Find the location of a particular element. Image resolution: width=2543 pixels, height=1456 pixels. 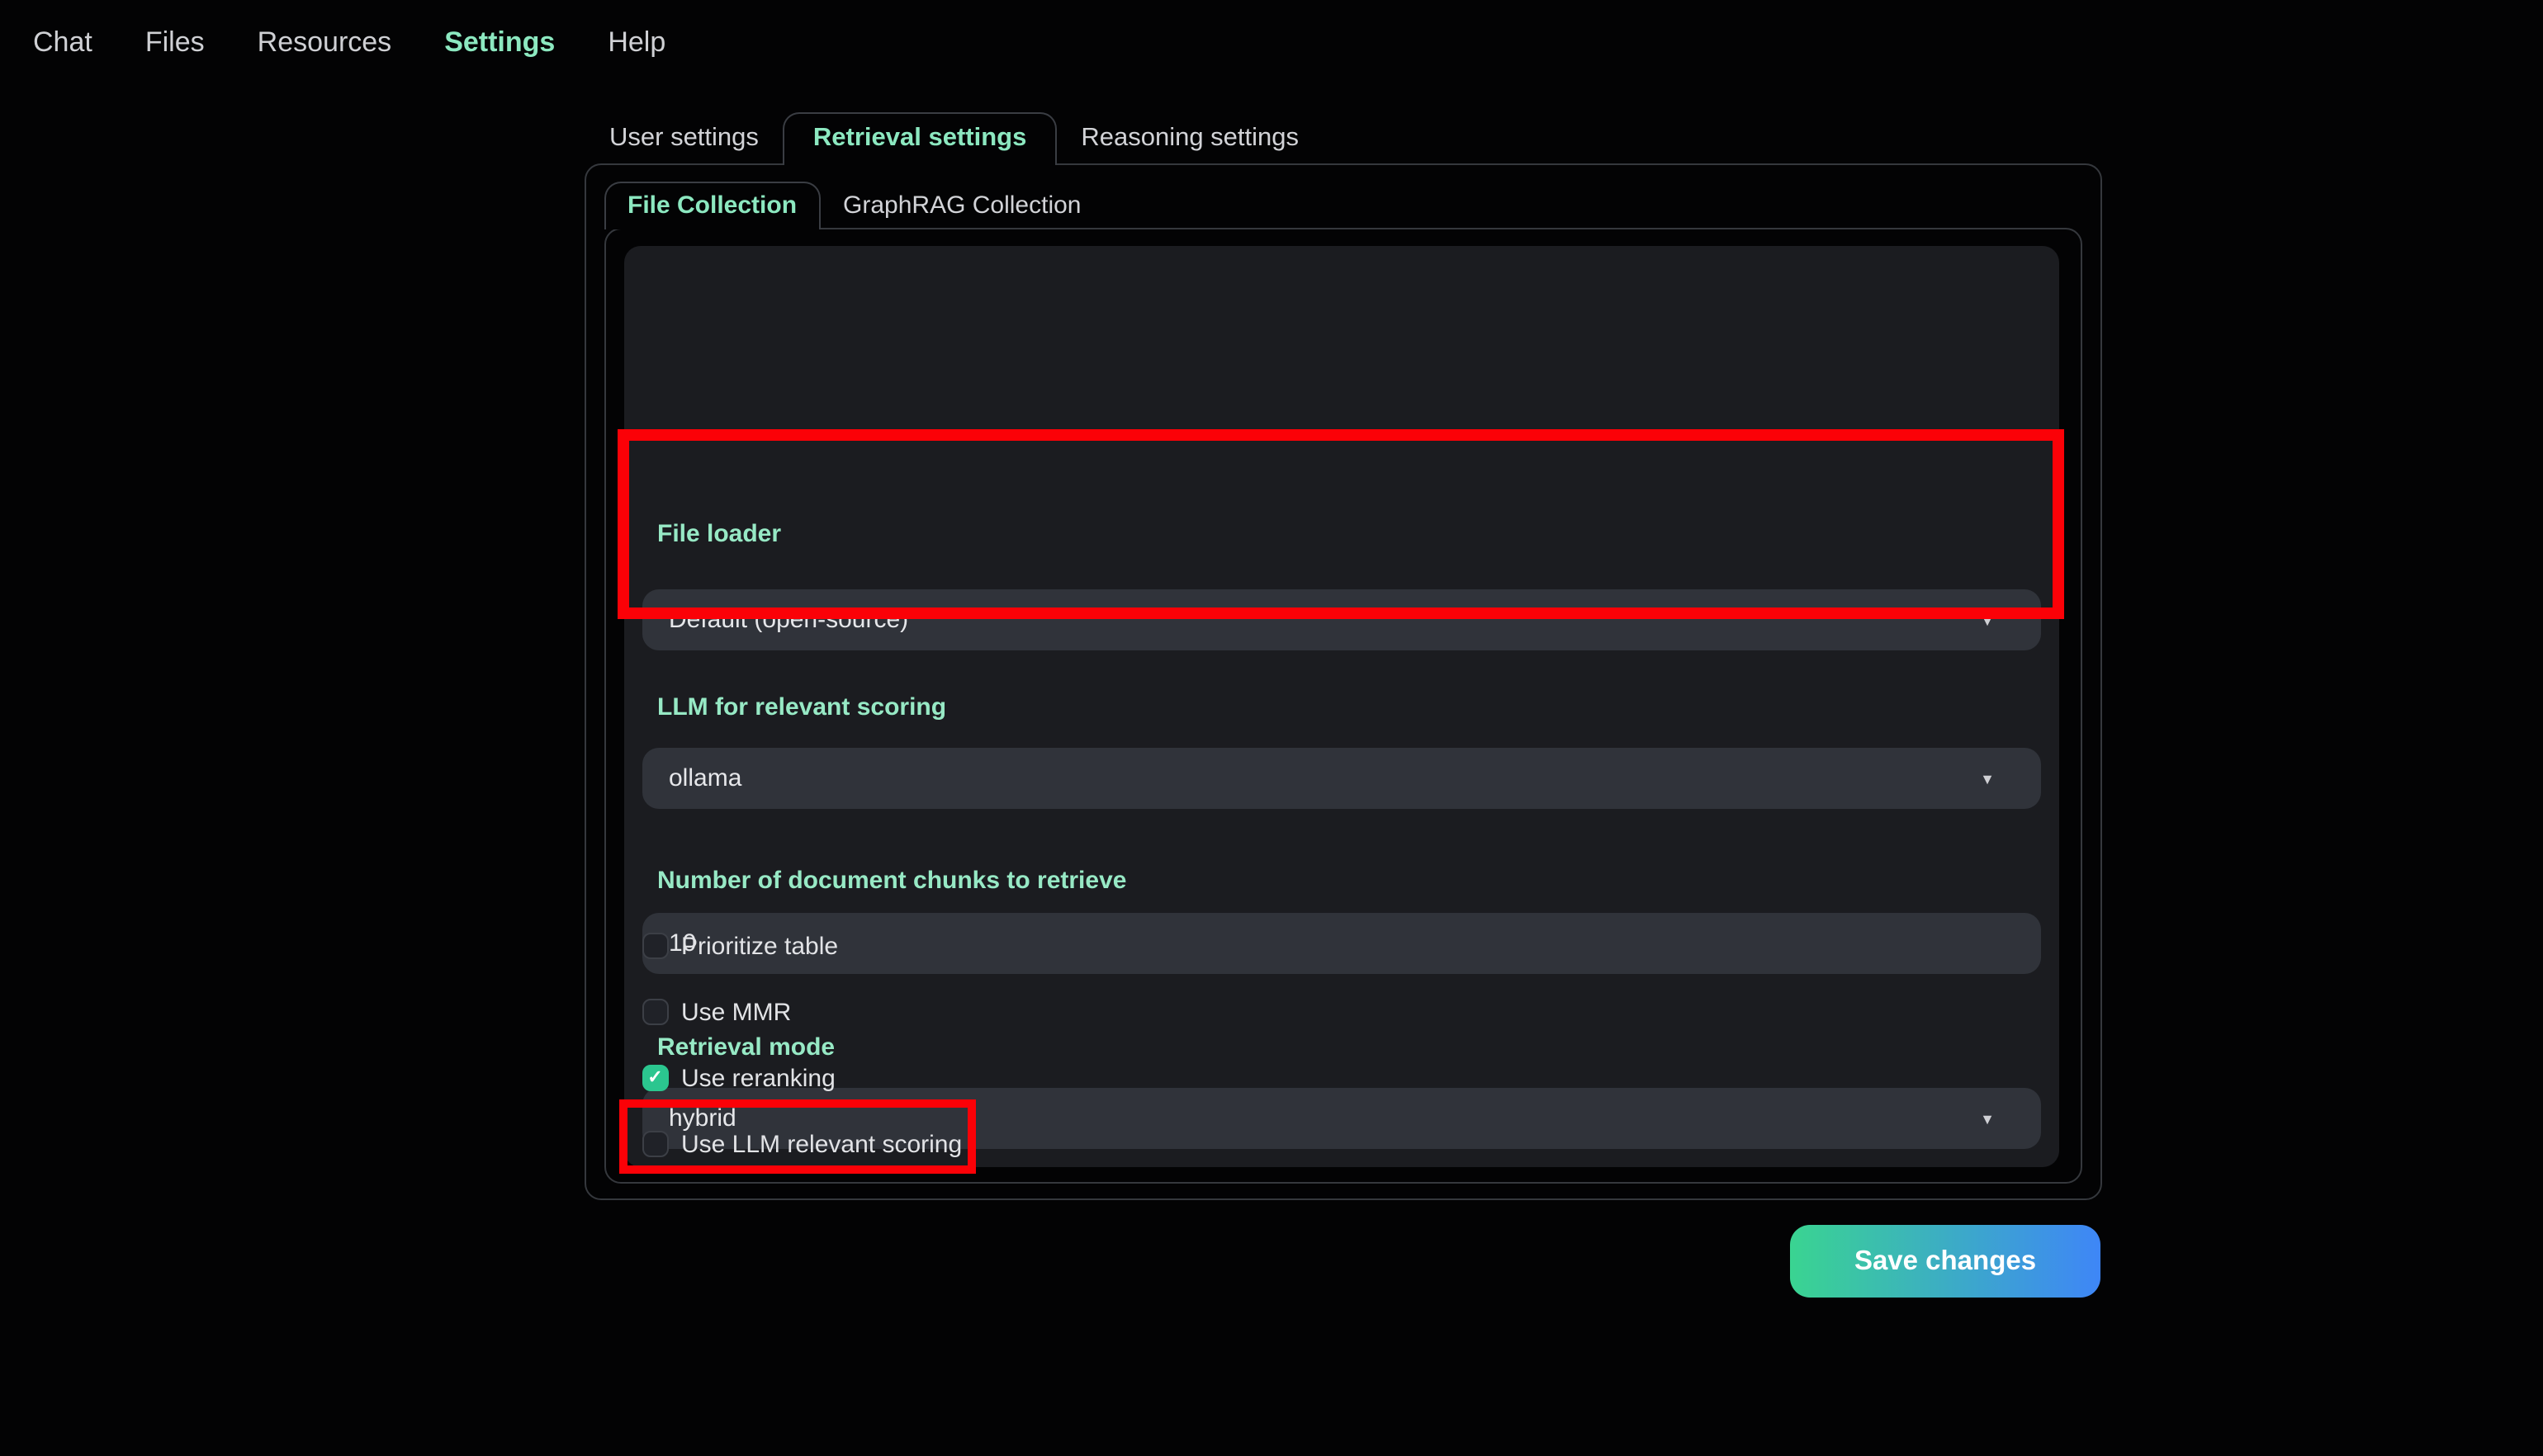

use-reranking-checkbox: ✓ is located at coordinates (655, 1078).